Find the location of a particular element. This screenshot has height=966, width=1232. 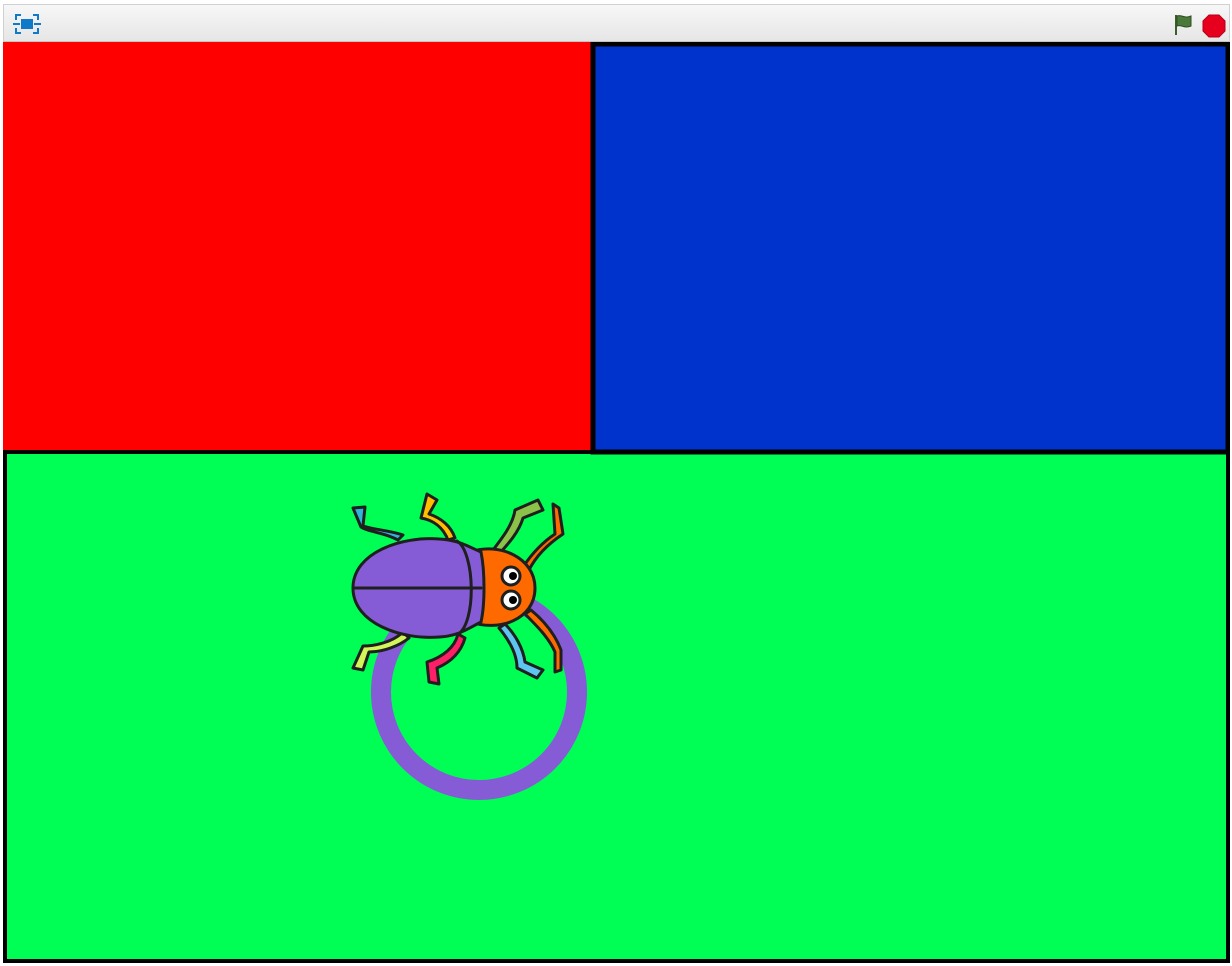

fullscreen-icon is located at coordinates (27, 24).